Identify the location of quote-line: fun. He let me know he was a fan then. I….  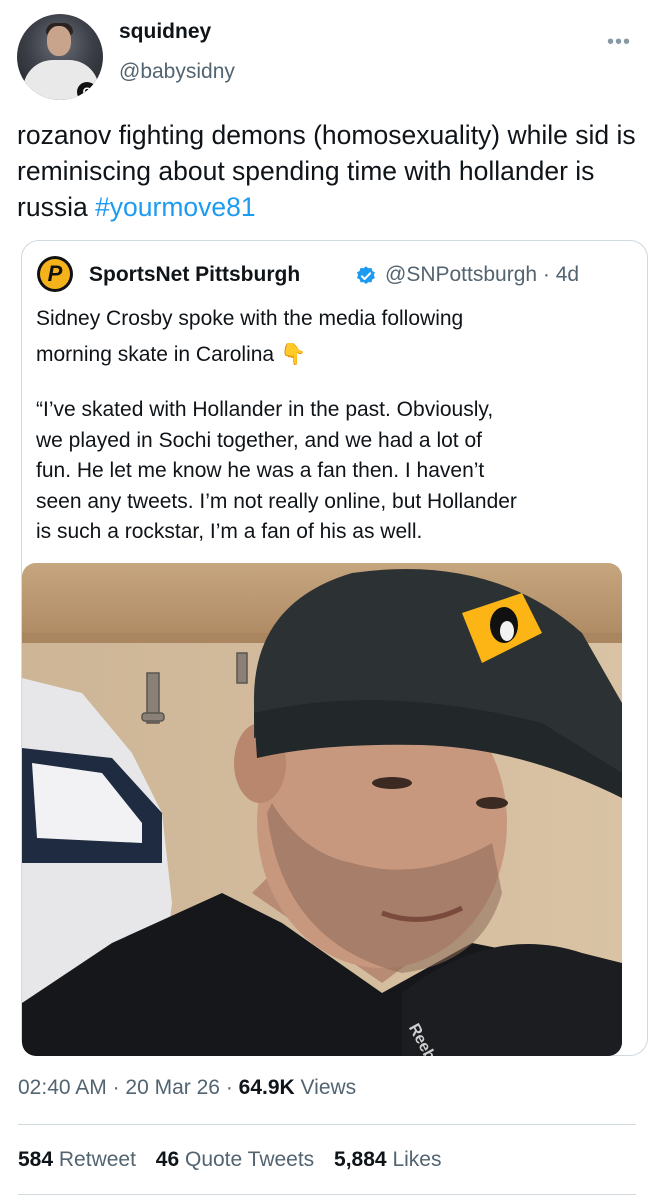
(260, 470).